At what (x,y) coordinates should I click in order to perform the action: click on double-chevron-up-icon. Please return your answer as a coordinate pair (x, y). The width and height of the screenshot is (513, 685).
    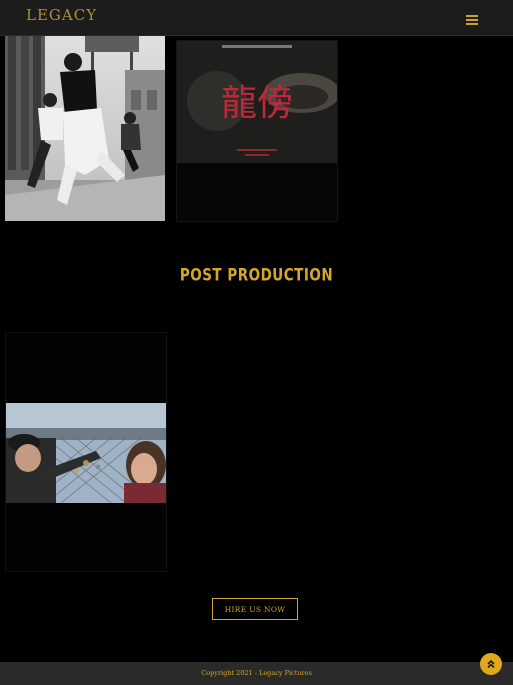
    Looking at the image, I should click on (491, 664).